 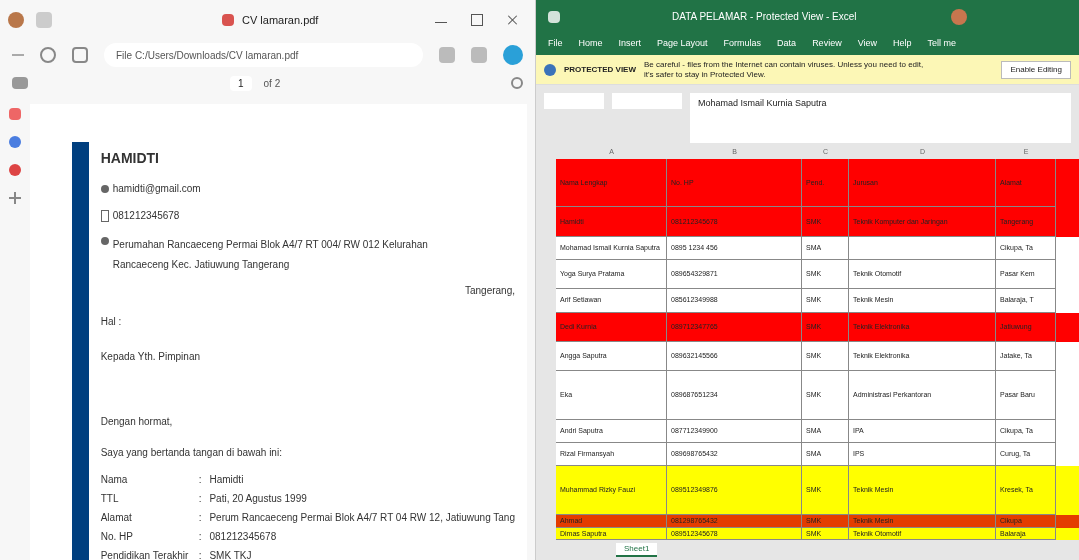 What do you see at coordinates (263, 55) in the screenshot?
I see `address-bar: File C:/Users/Downloads/CV lamaran.pdf` at bounding box center [263, 55].